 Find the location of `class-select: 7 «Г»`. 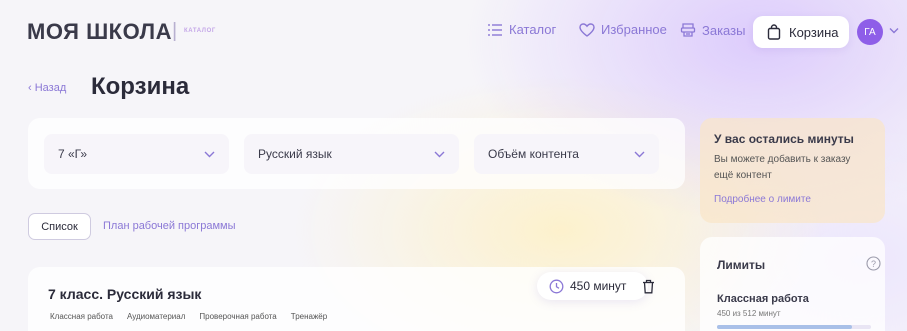

class-select: 7 «Г» is located at coordinates (136, 154).